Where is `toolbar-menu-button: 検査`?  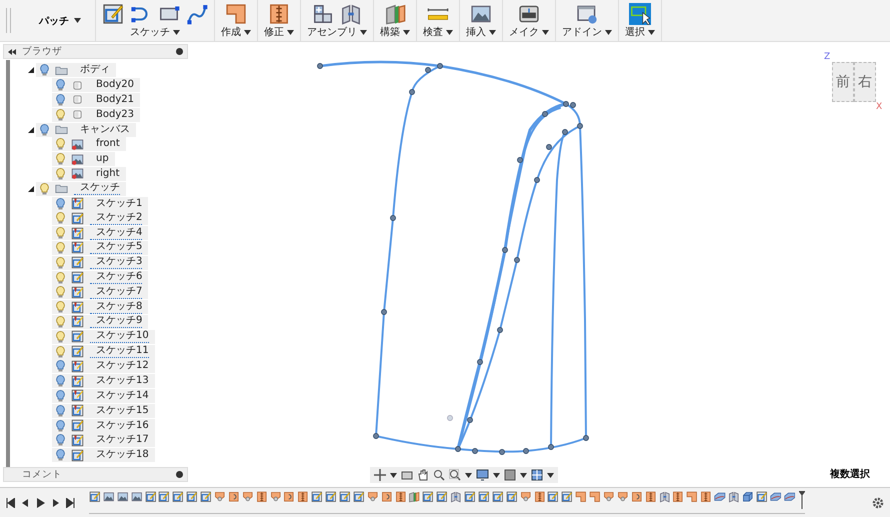
toolbar-menu-button: 検査 is located at coordinates (438, 32).